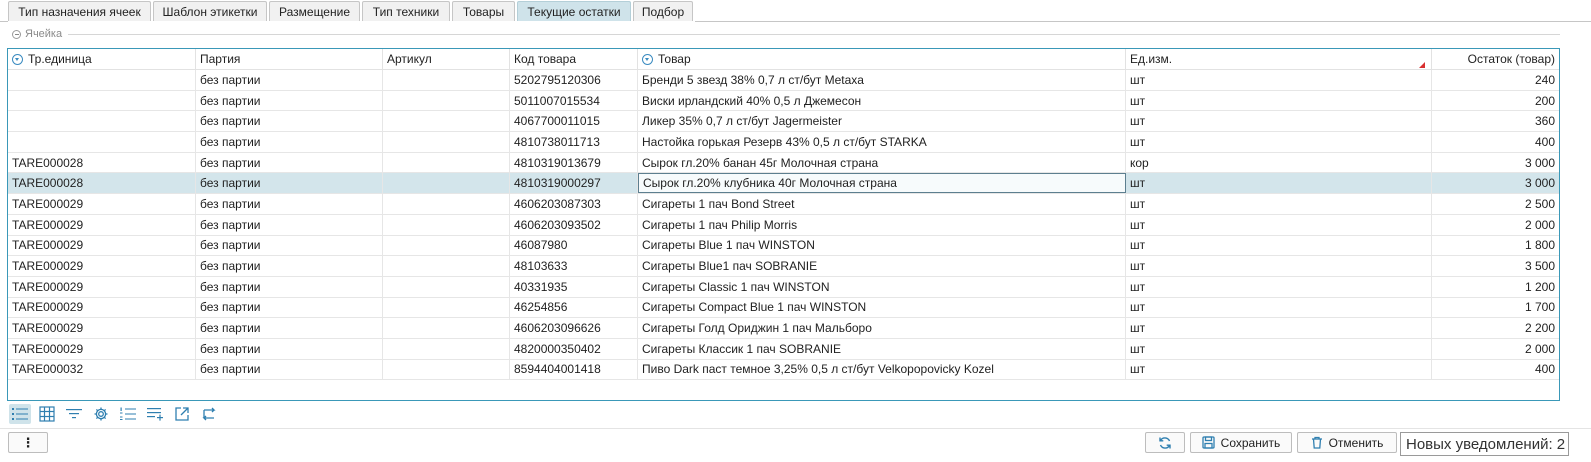 This screenshot has height=462, width=1591. What do you see at coordinates (289, 59) in the screenshot?
I see `column-header-batch: Партия` at bounding box center [289, 59].